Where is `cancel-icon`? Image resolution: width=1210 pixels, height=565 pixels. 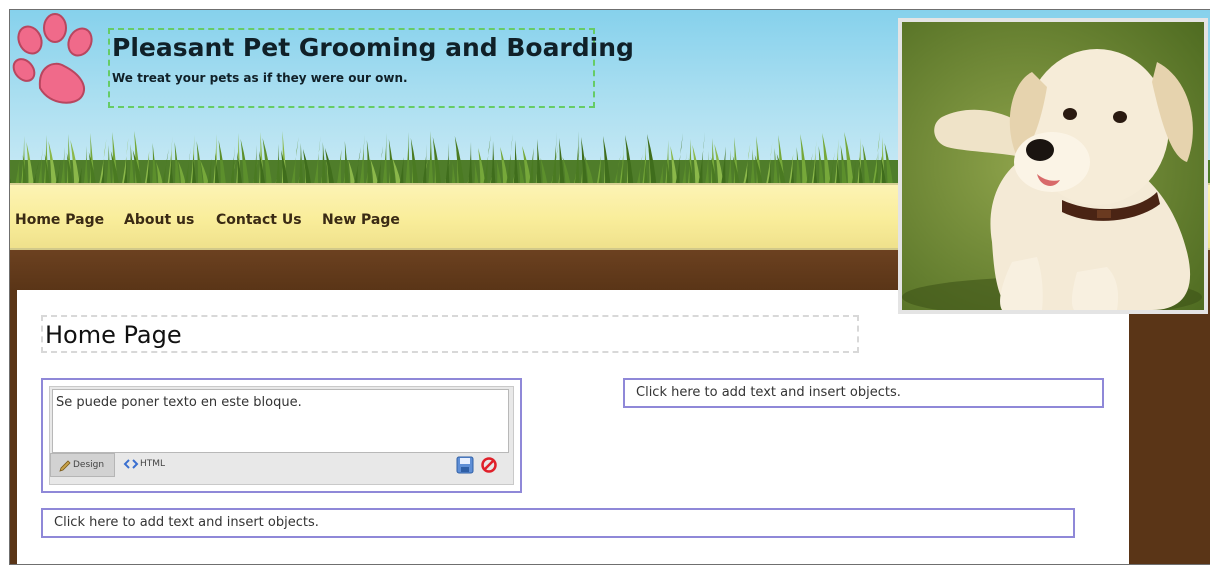 cancel-icon is located at coordinates (489, 465).